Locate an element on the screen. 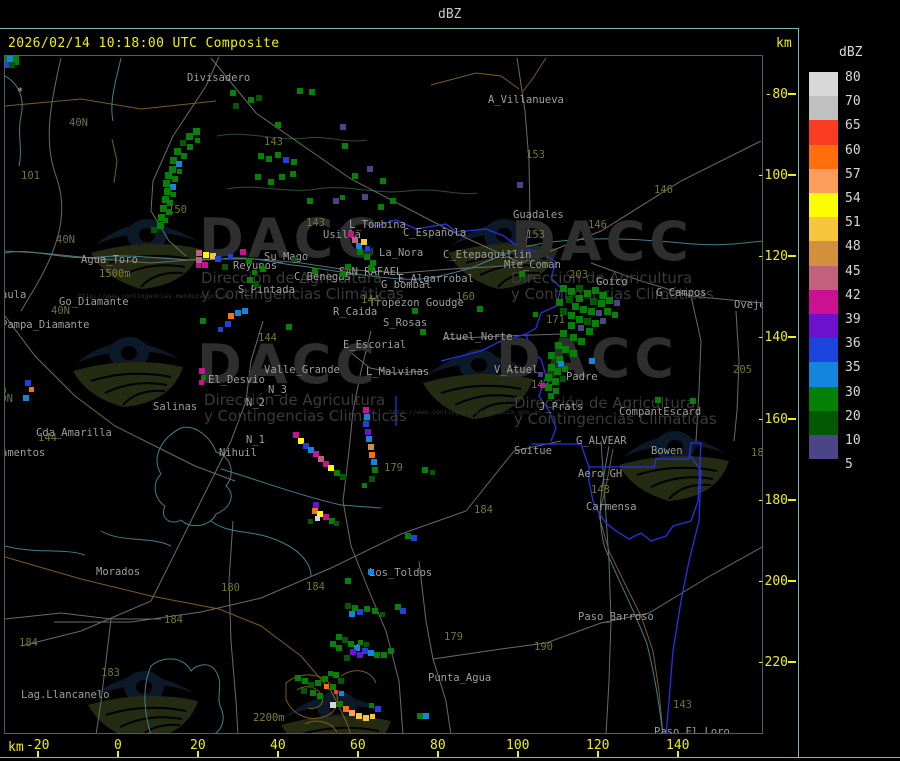 The height and width of the screenshot is (761, 900). y-tick-label: -220 is located at coordinates (772, 662).